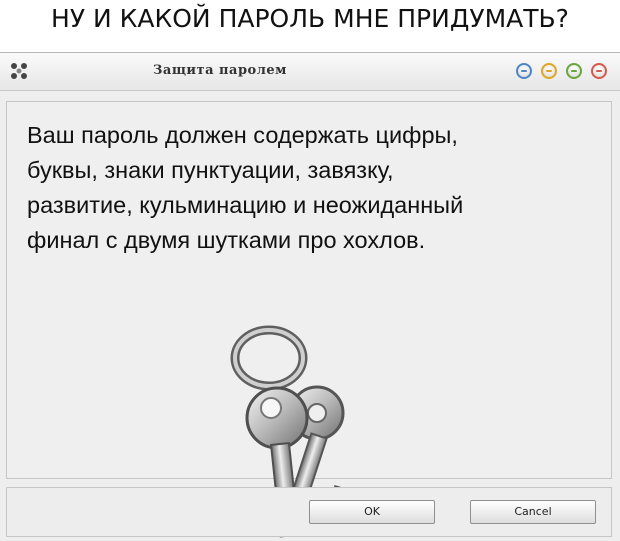 This screenshot has height=541, width=620. I want to click on window-button-blue, so click(524, 71).